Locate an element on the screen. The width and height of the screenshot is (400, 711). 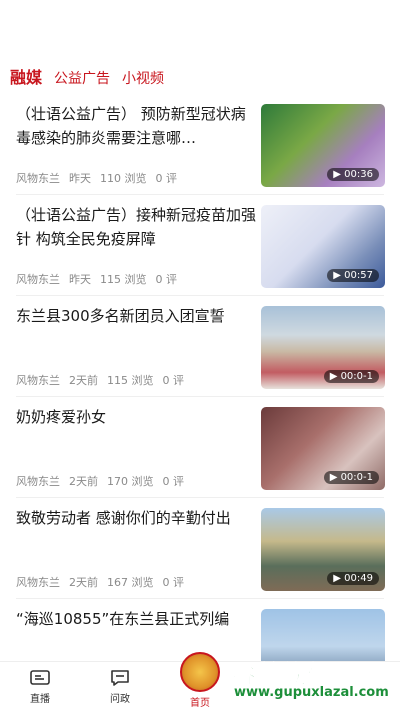
tab-short-video: 小视频 is located at coordinates (143, 81).